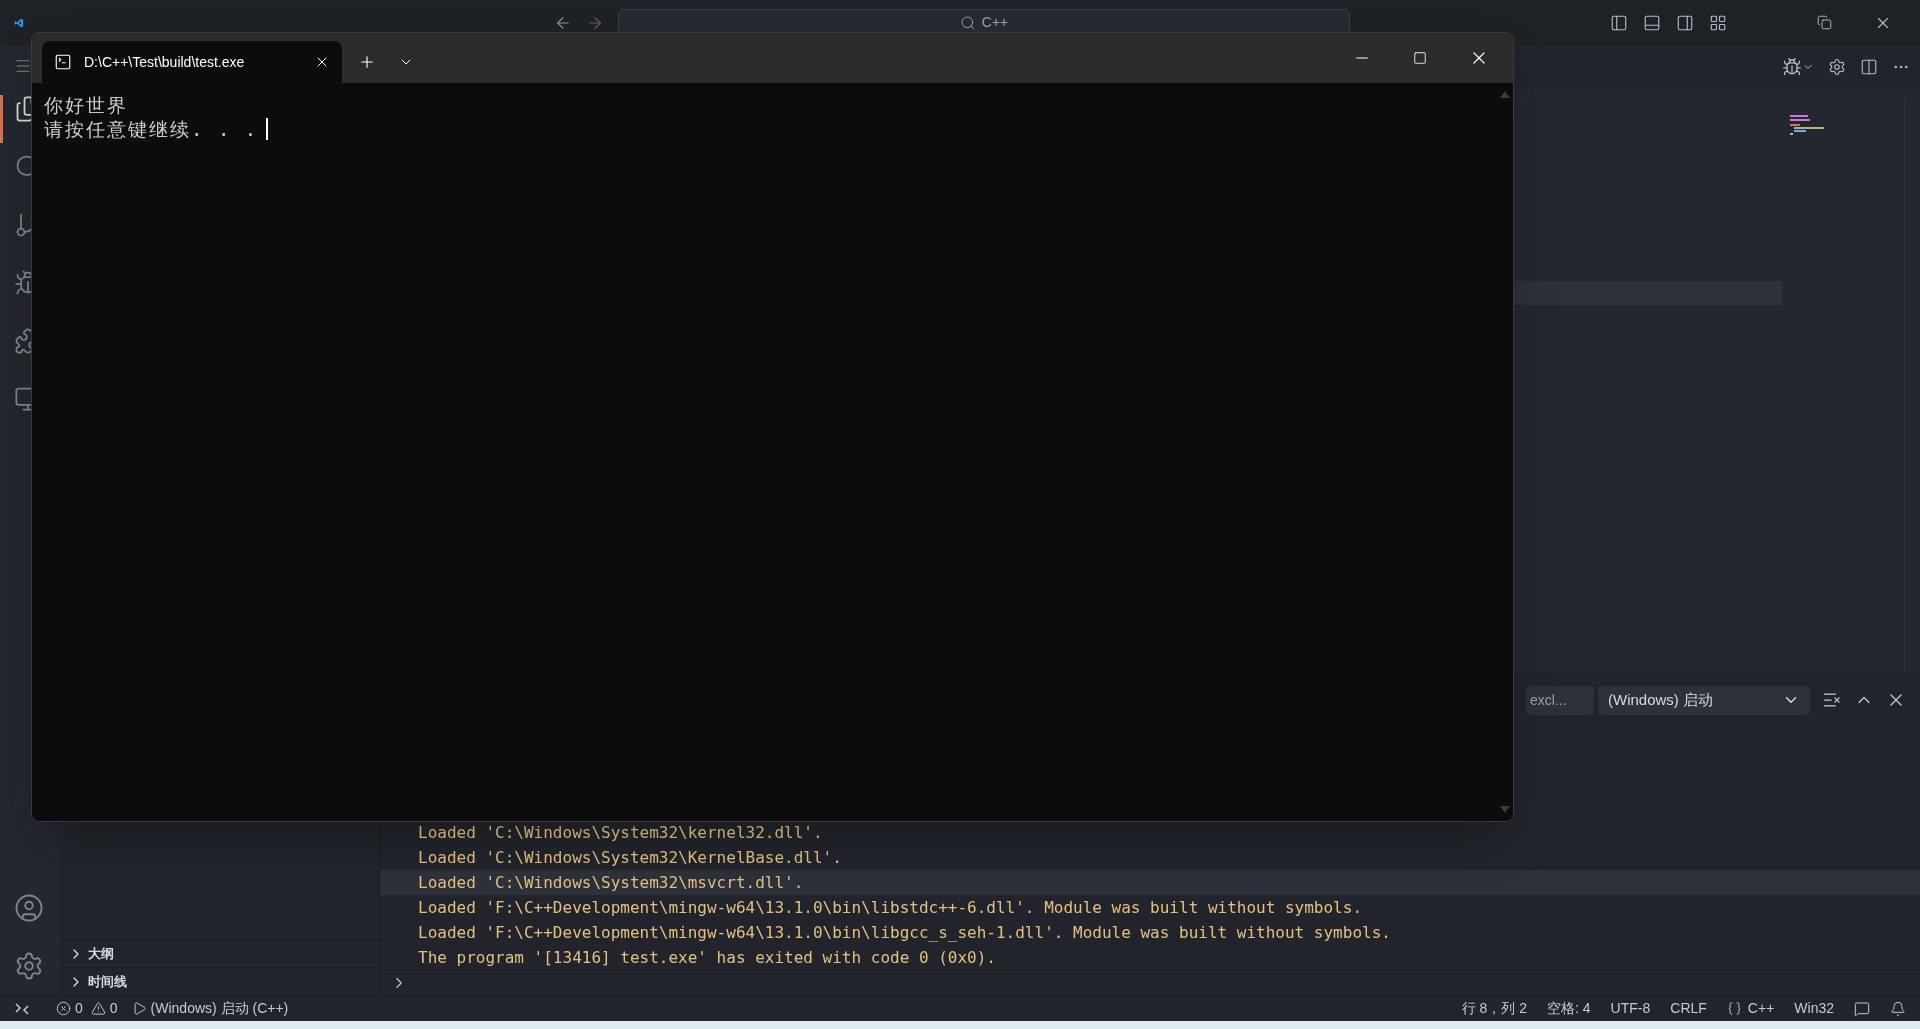 The image size is (1920, 1029). What do you see at coordinates (1494, 1008) in the screenshot?
I see `status-item: 行 8，列 2` at bounding box center [1494, 1008].